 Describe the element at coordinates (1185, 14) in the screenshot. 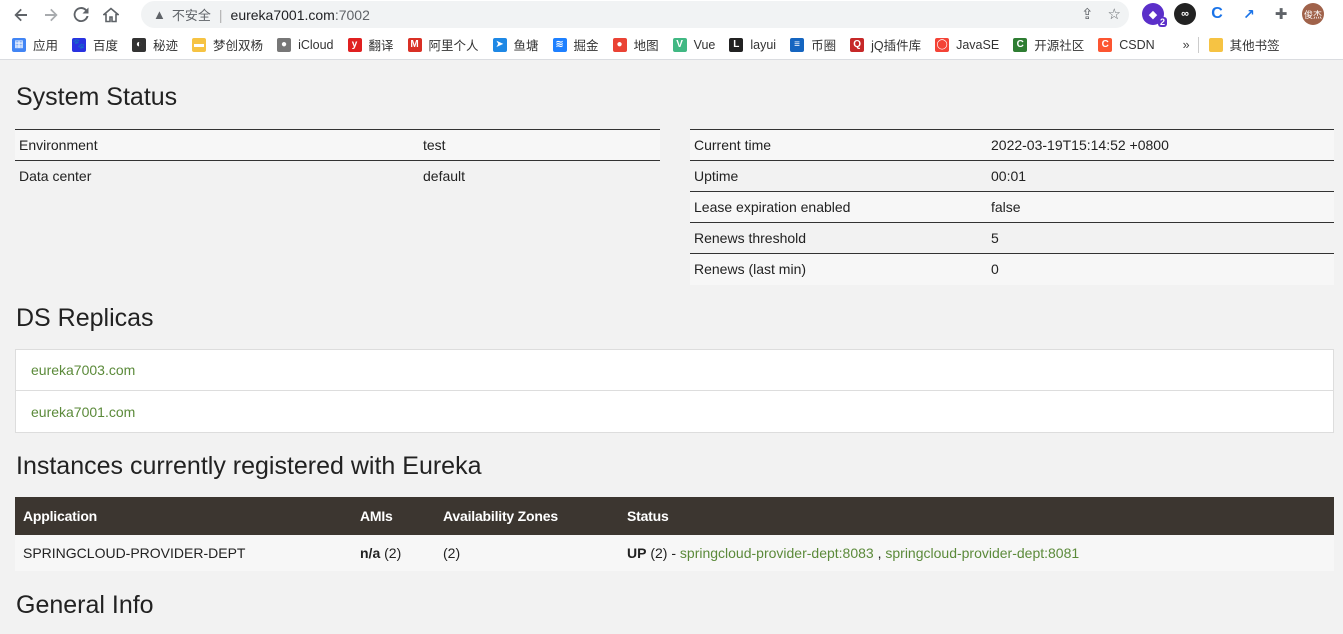

I see `infinity-extension-icon: ∞` at that location.